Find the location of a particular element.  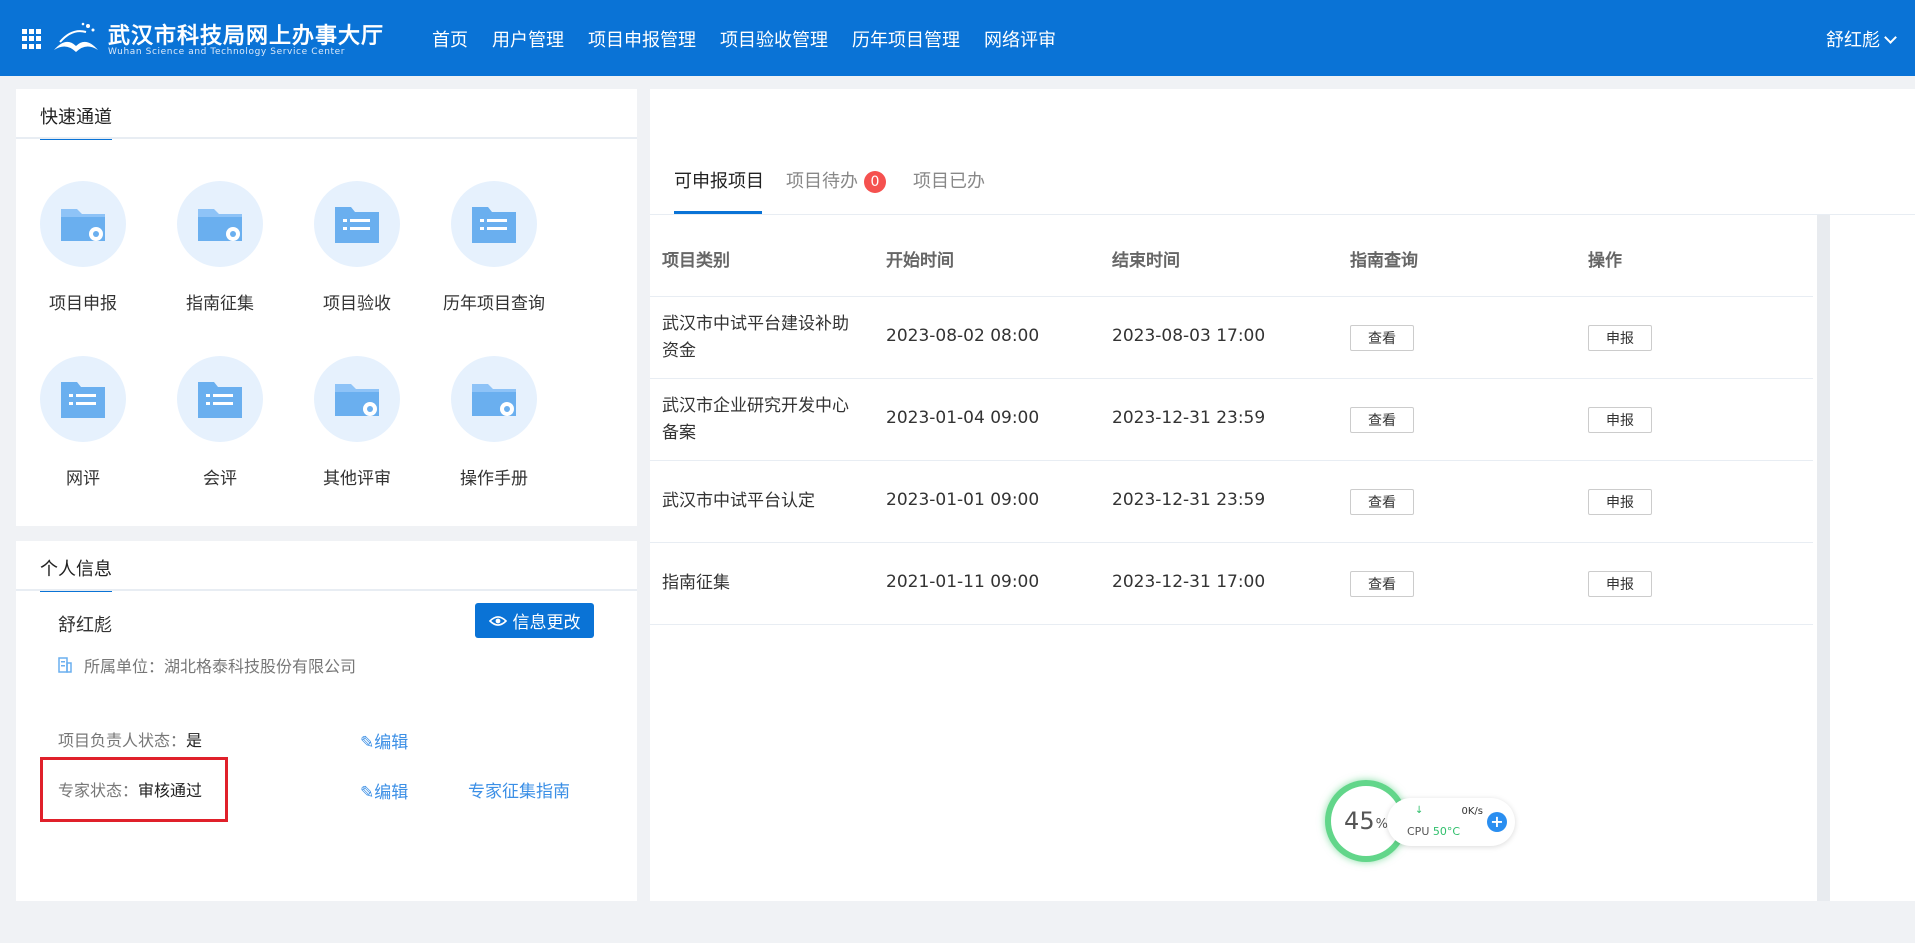

quick-item-guide-collection: 指南征集 is located at coordinates (220, 247).